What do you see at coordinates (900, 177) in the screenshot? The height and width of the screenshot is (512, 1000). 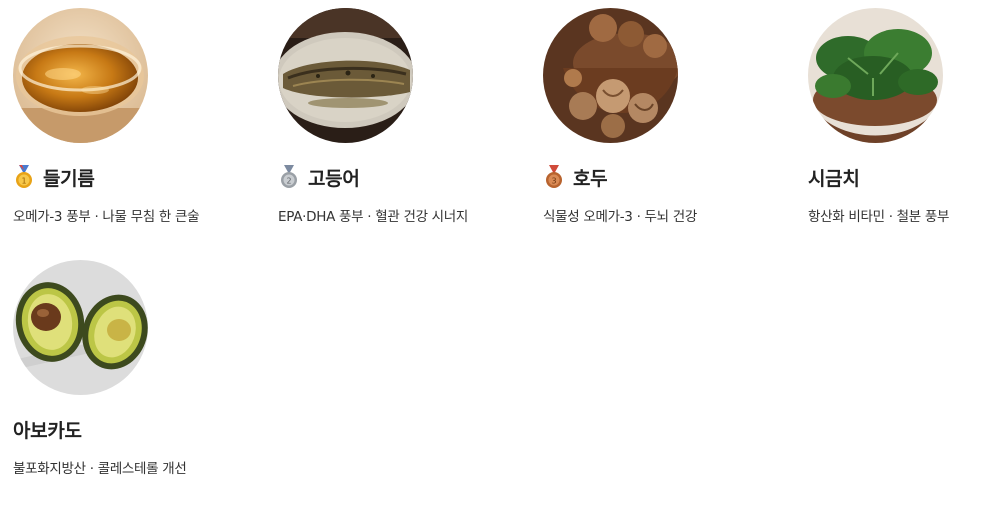 I see `food-name-row: 시금치` at bounding box center [900, 177].